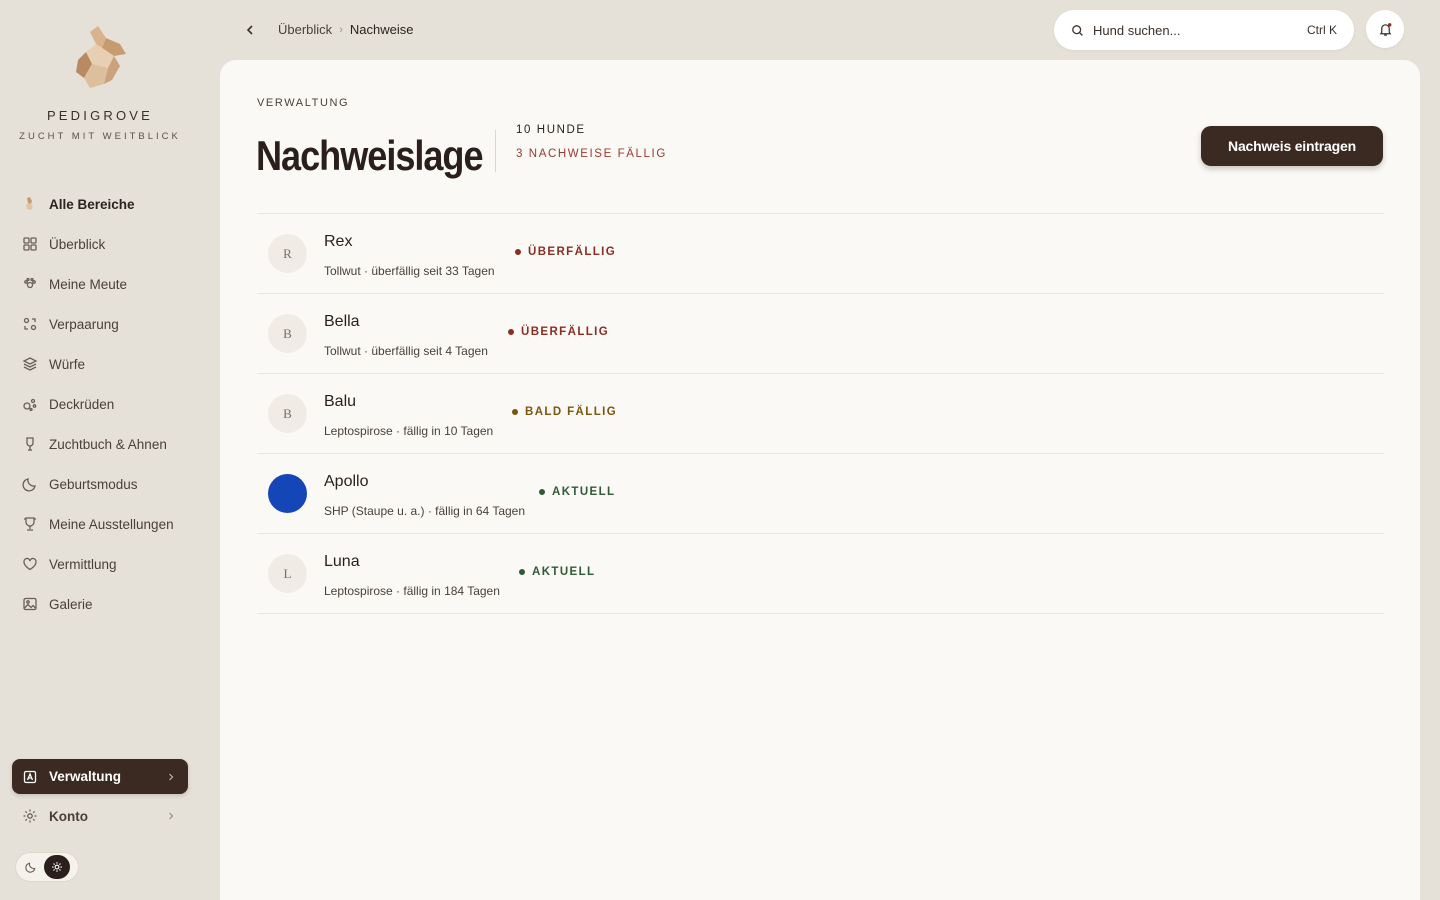  What do you see at coordinates (85, 776) in the screenshot?
I see `sidebar-item-label: Verwaltung` at bounding box center [85, 776].